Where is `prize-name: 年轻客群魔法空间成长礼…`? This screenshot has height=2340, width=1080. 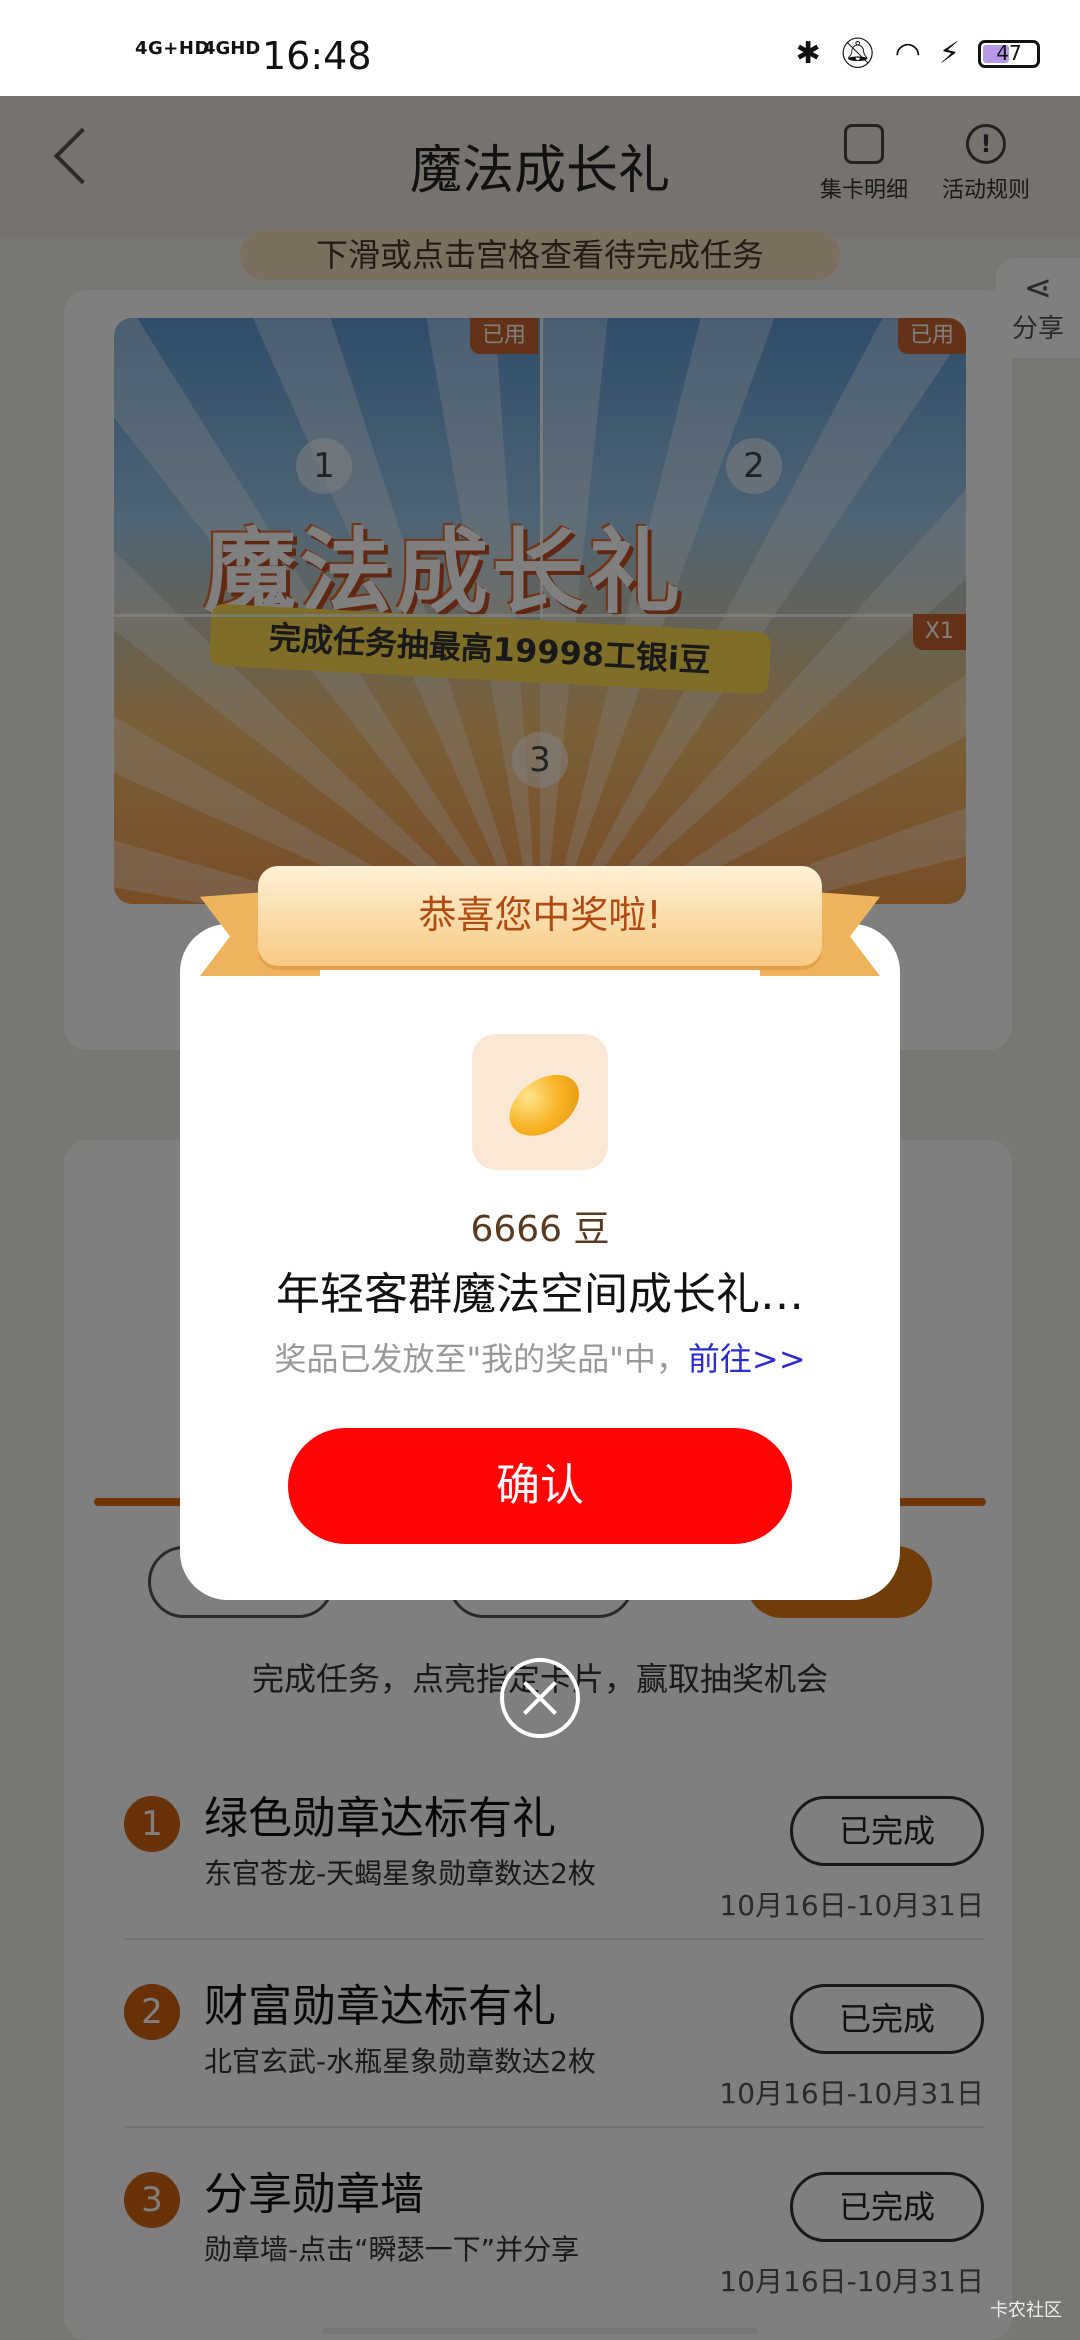
prize-name: 年轻客群魔法空间成长礼… is located at coordinates (540, 1294).